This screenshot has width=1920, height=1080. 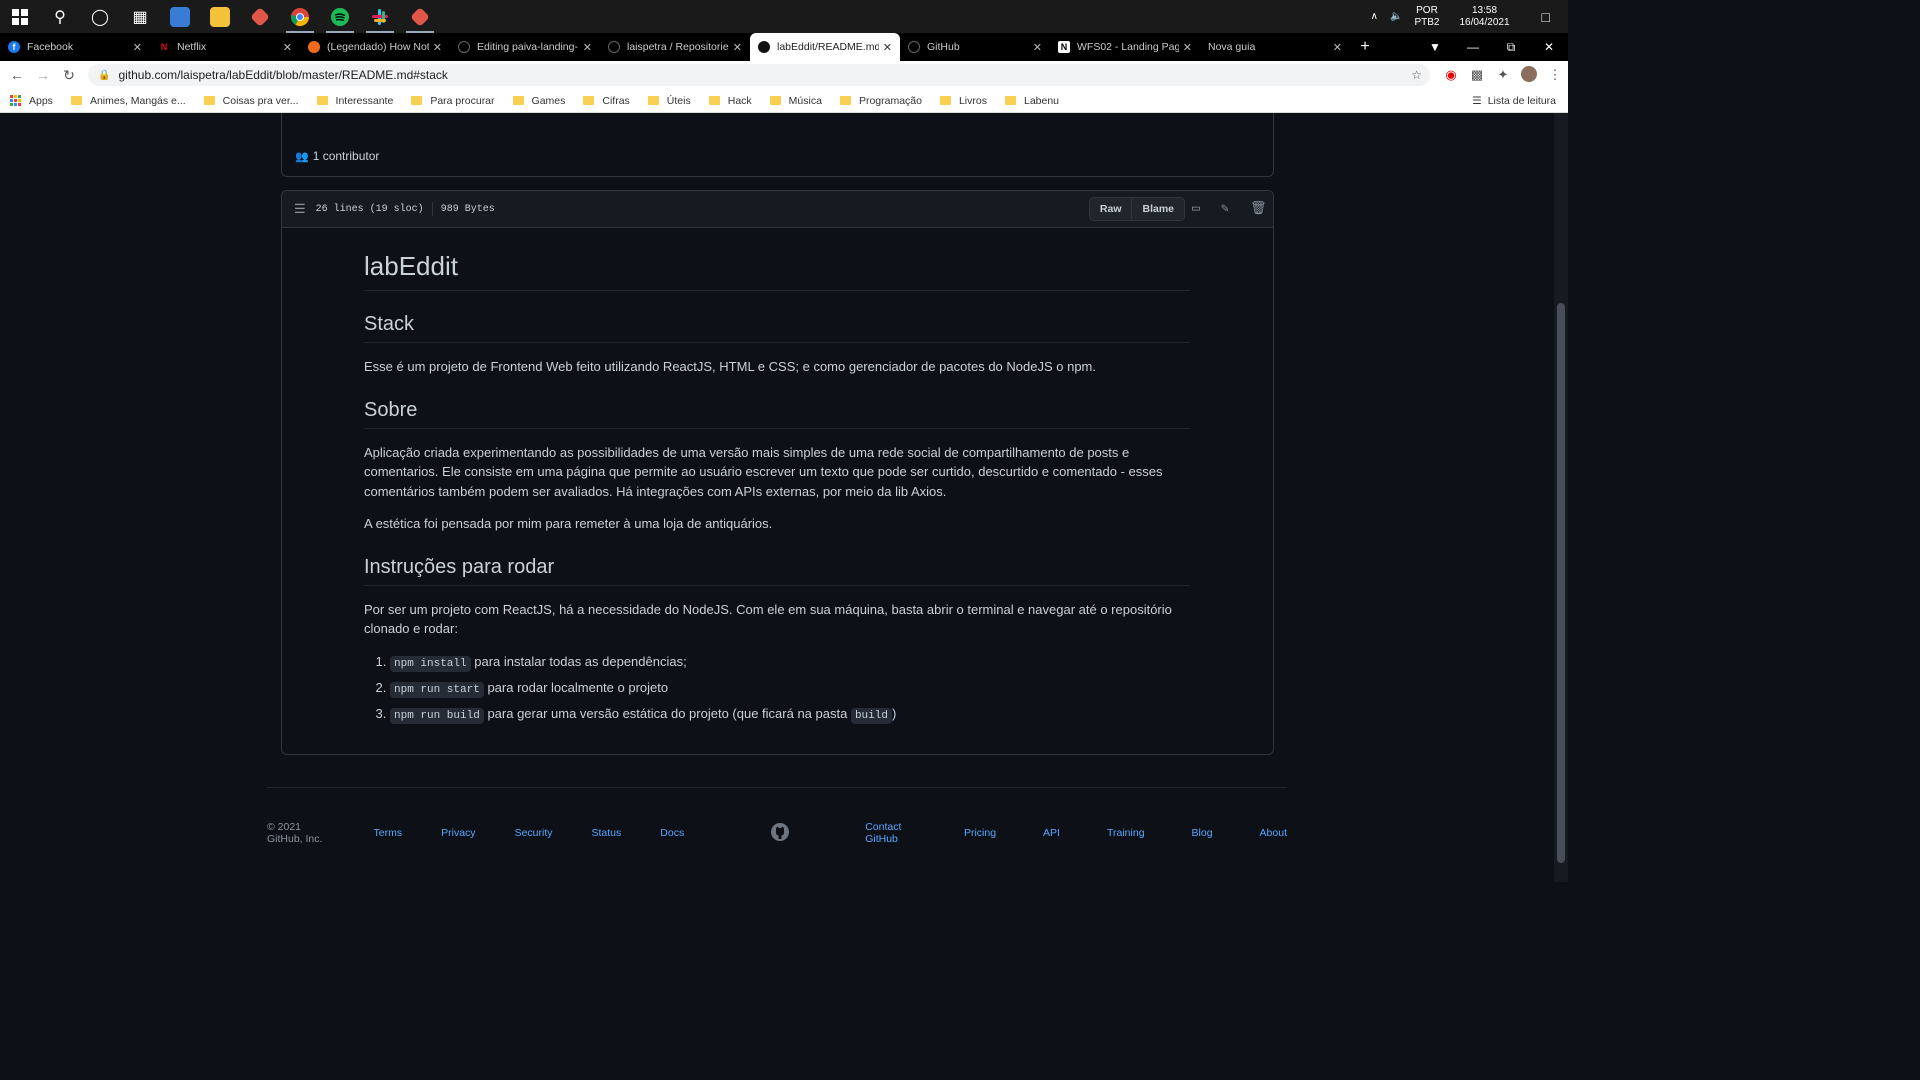 What do you see at coordinates (825, 47) in the screenshot?
I see `tab-readme-active: labEddit/README.md ✕` at bounding box center [825, 47].